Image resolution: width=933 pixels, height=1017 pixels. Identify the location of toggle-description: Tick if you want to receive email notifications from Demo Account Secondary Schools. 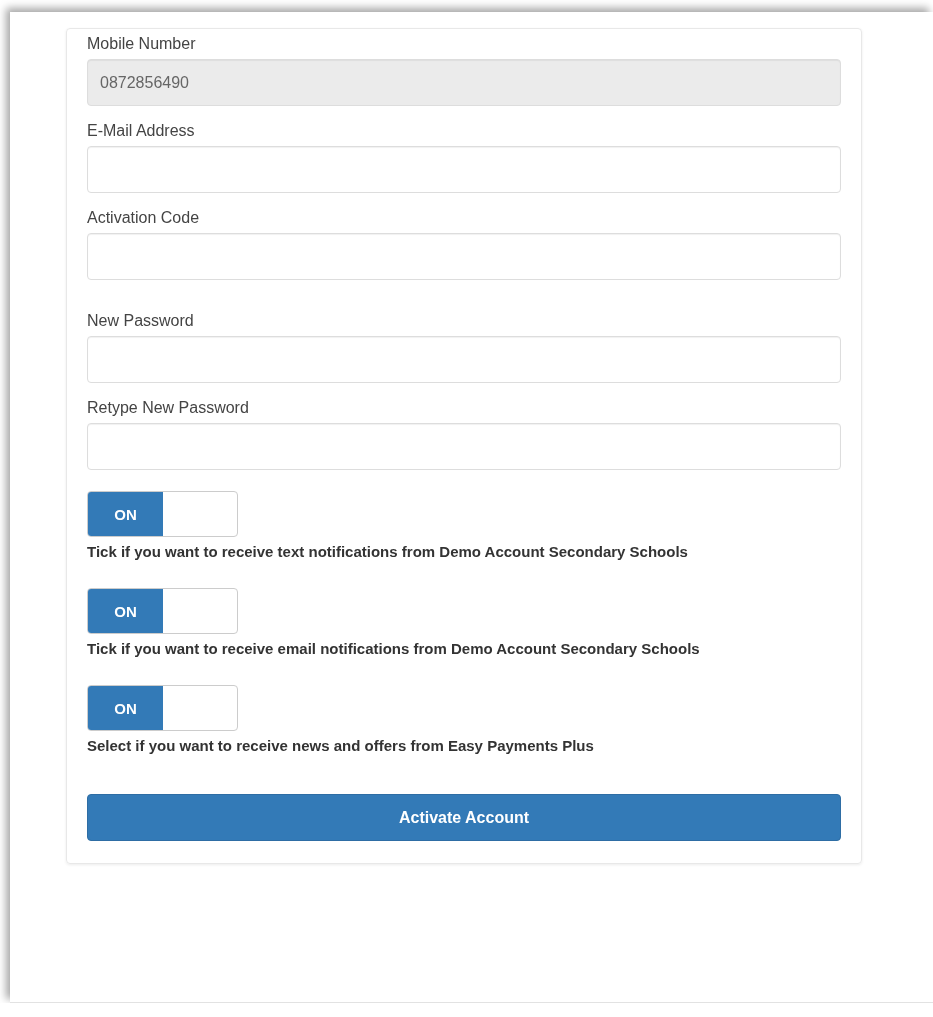
(394, 649).